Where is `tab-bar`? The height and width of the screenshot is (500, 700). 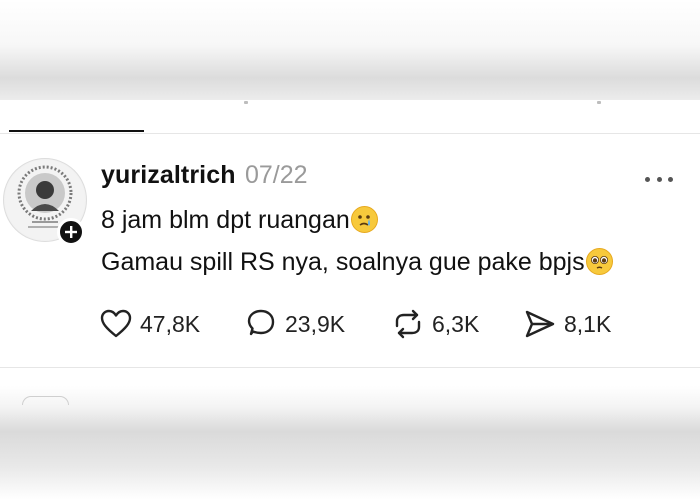
tab-bar is located at coordinates (350, 117).